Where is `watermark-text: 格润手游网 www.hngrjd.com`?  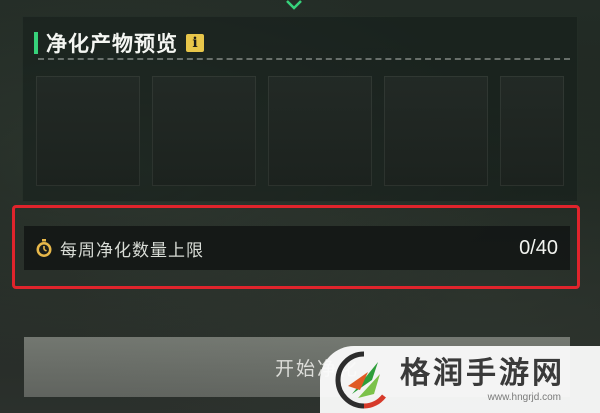
watermark-text: 格润手游网 www.hngrjd.com is located at coordinates (482, 380).